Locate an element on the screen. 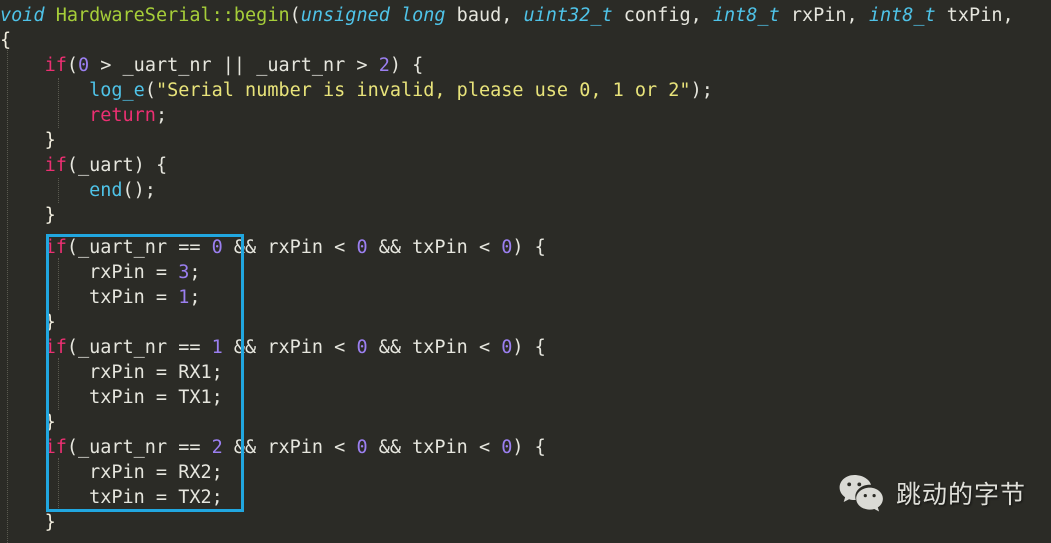  code-token: { is located at coordinates (6, 40).